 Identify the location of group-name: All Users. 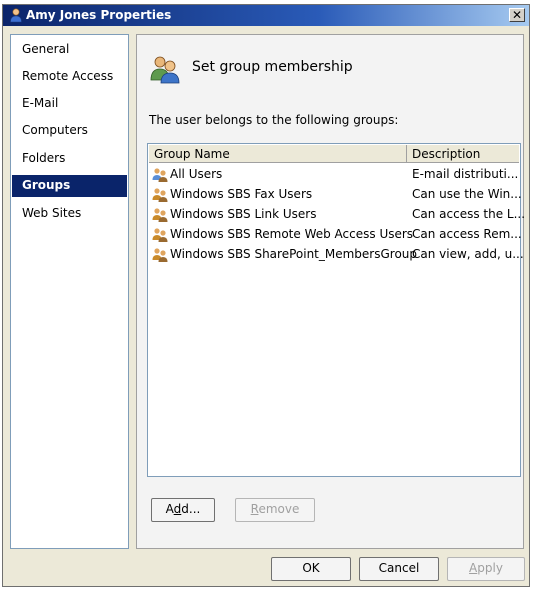
(196, 174).